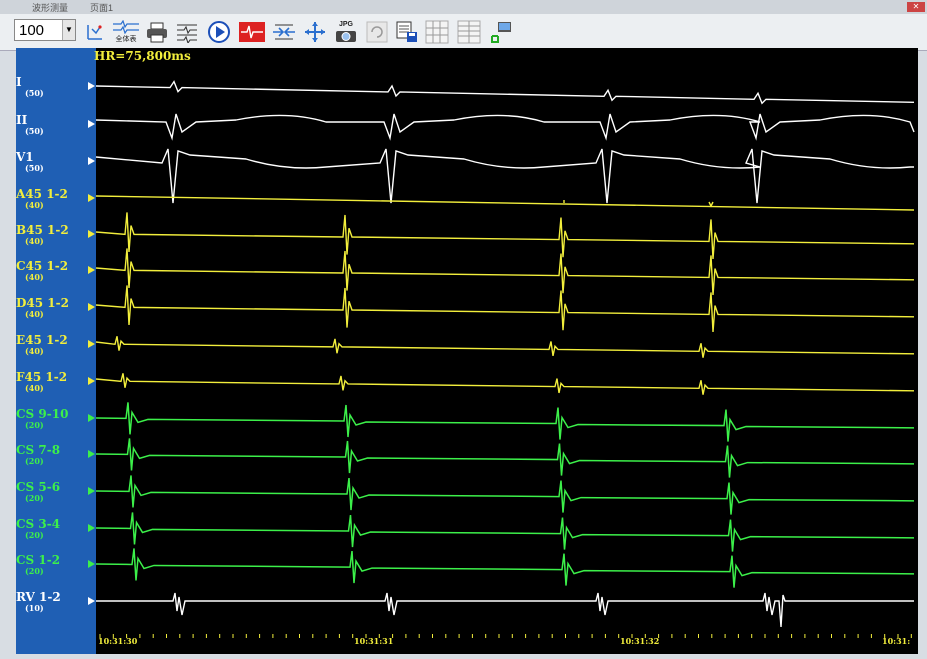 The width and height of the screenshot is (927, 659). I want to click on report-button, so click(437, 32).